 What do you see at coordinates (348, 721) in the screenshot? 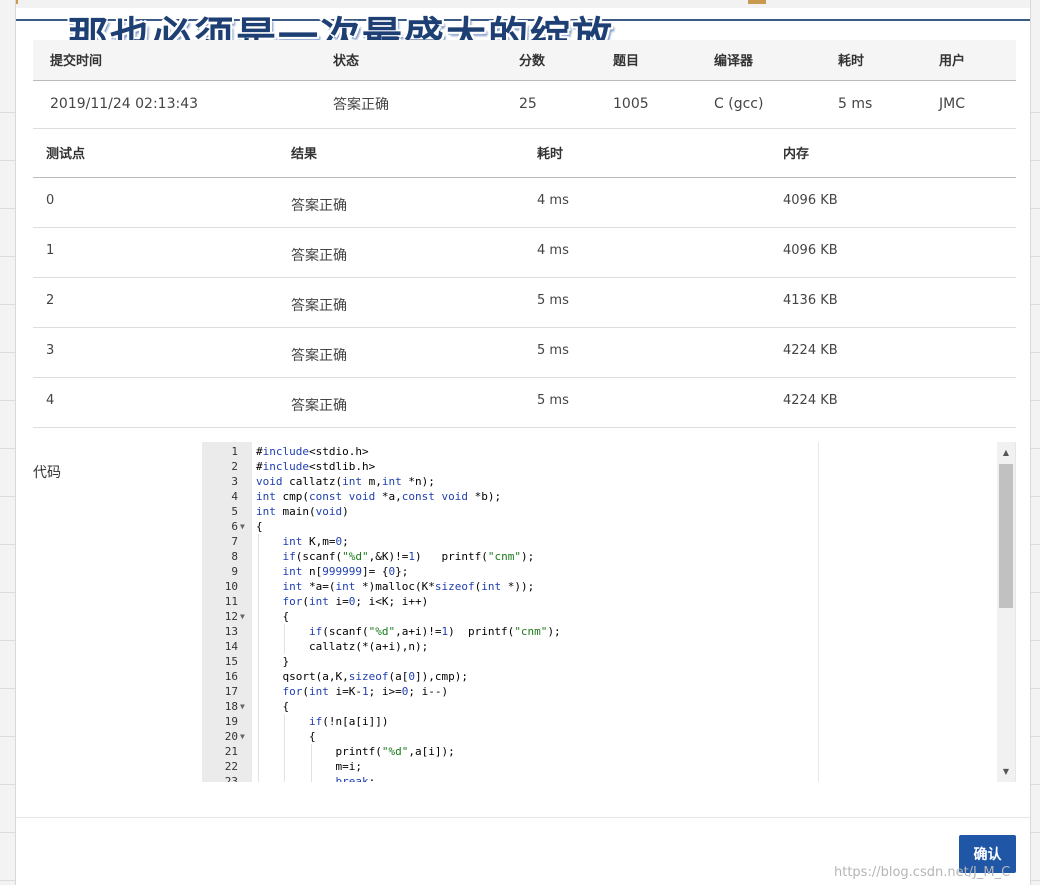
I see `code-text: if(!n[a[i]])` at bounding box center [348, 721].